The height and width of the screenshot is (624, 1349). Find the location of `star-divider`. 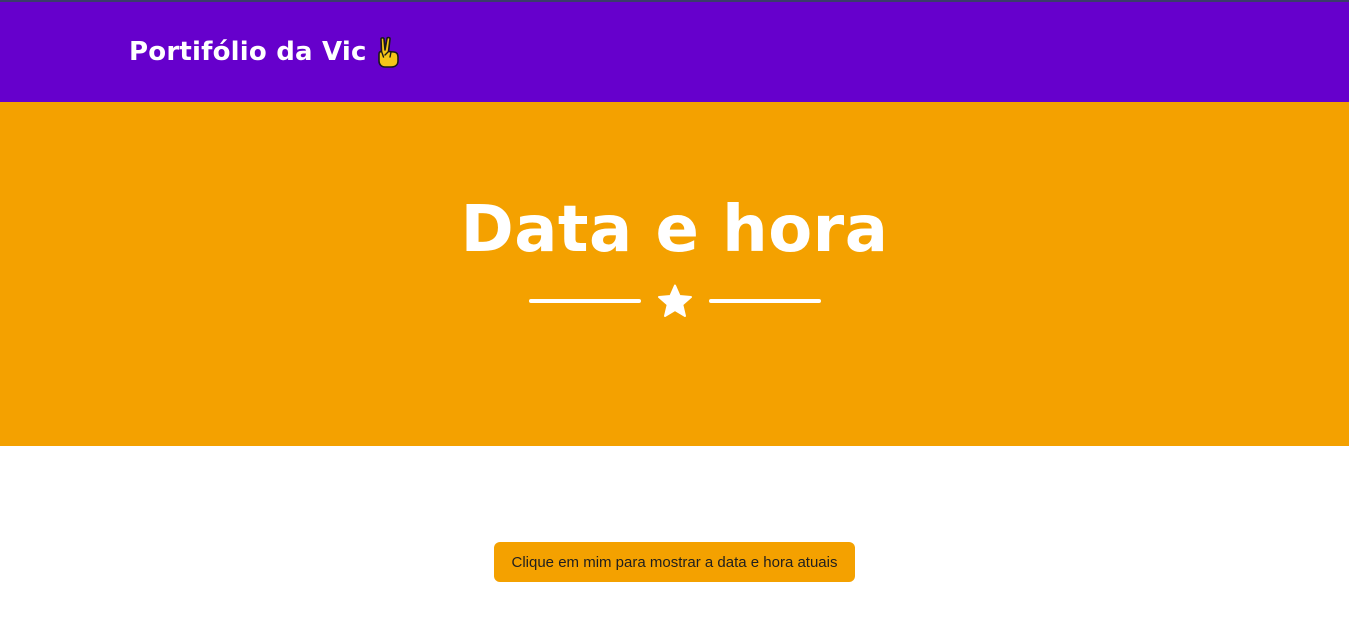

star-divider is located at coordinates (675, 302).